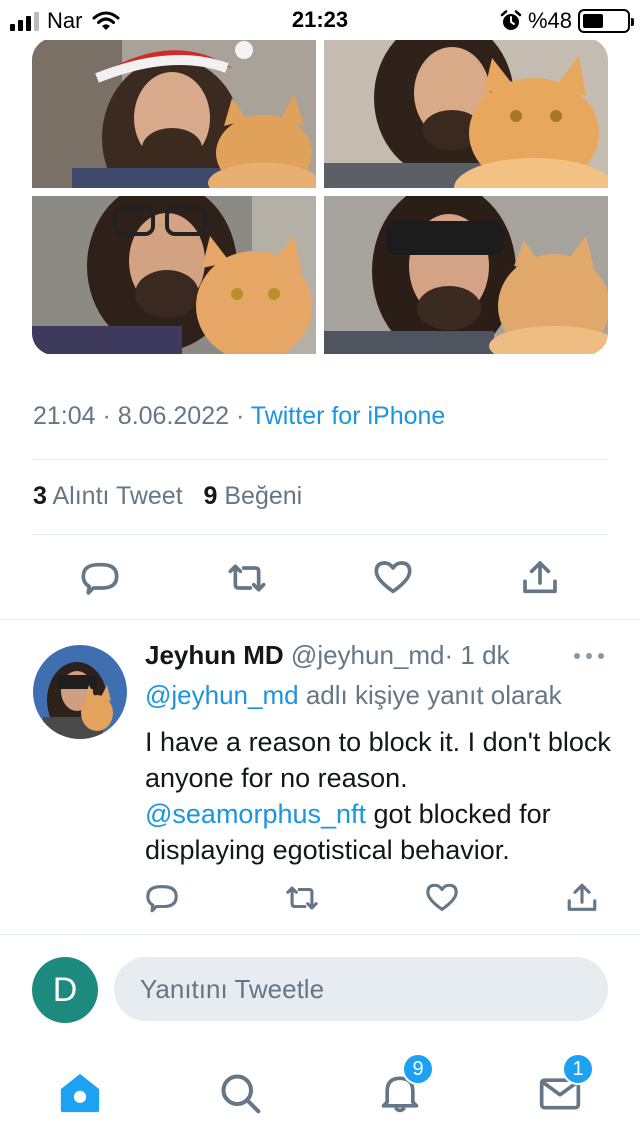  Describe the element at coordinates (368, 655) in the screenshot. I see `reply-author-handle: @jeyhun_md` at that location.